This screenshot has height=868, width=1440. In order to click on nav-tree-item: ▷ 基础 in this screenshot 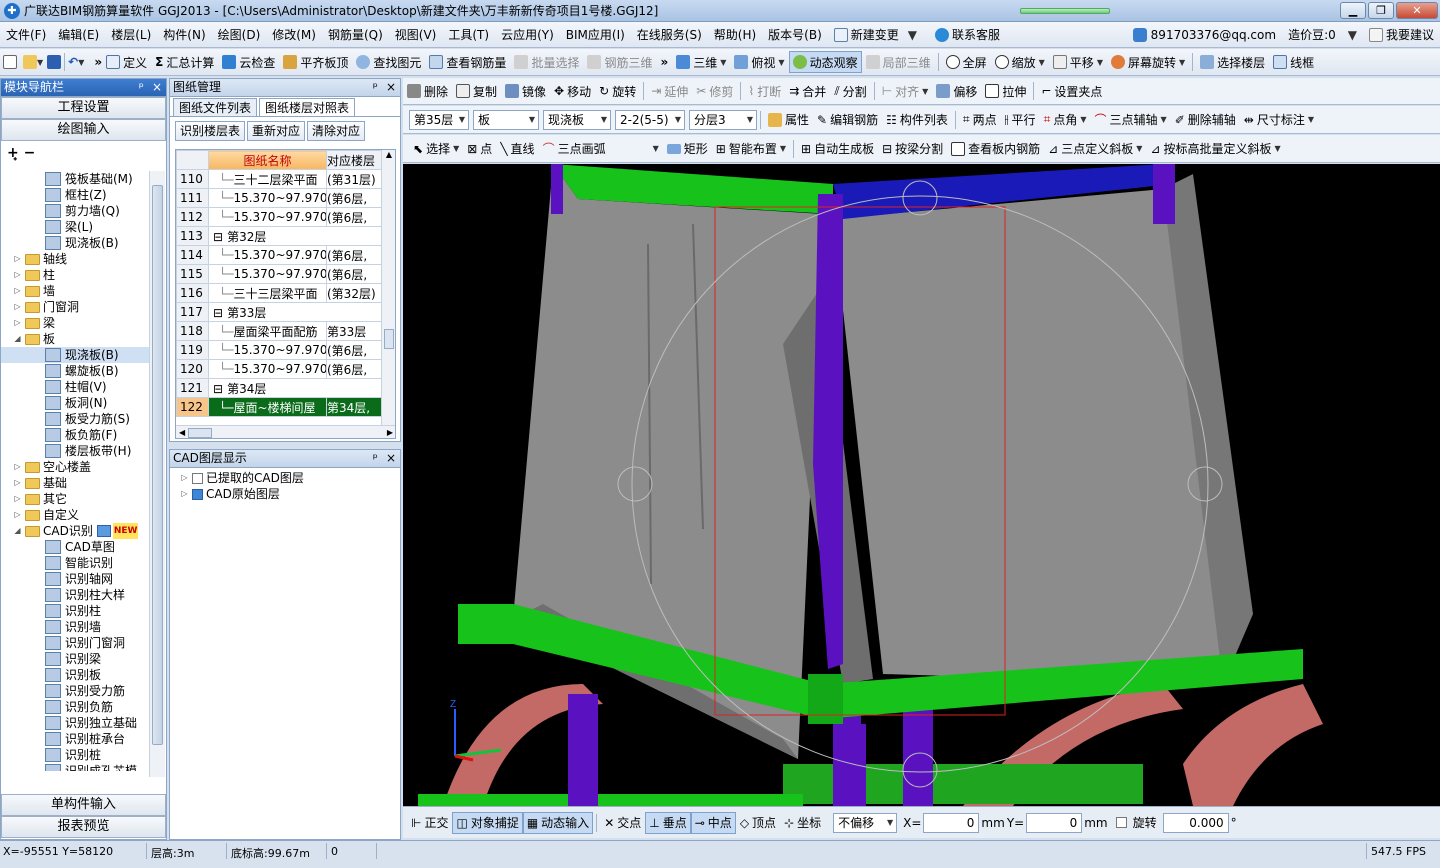, I will do `click(75, 483)`.